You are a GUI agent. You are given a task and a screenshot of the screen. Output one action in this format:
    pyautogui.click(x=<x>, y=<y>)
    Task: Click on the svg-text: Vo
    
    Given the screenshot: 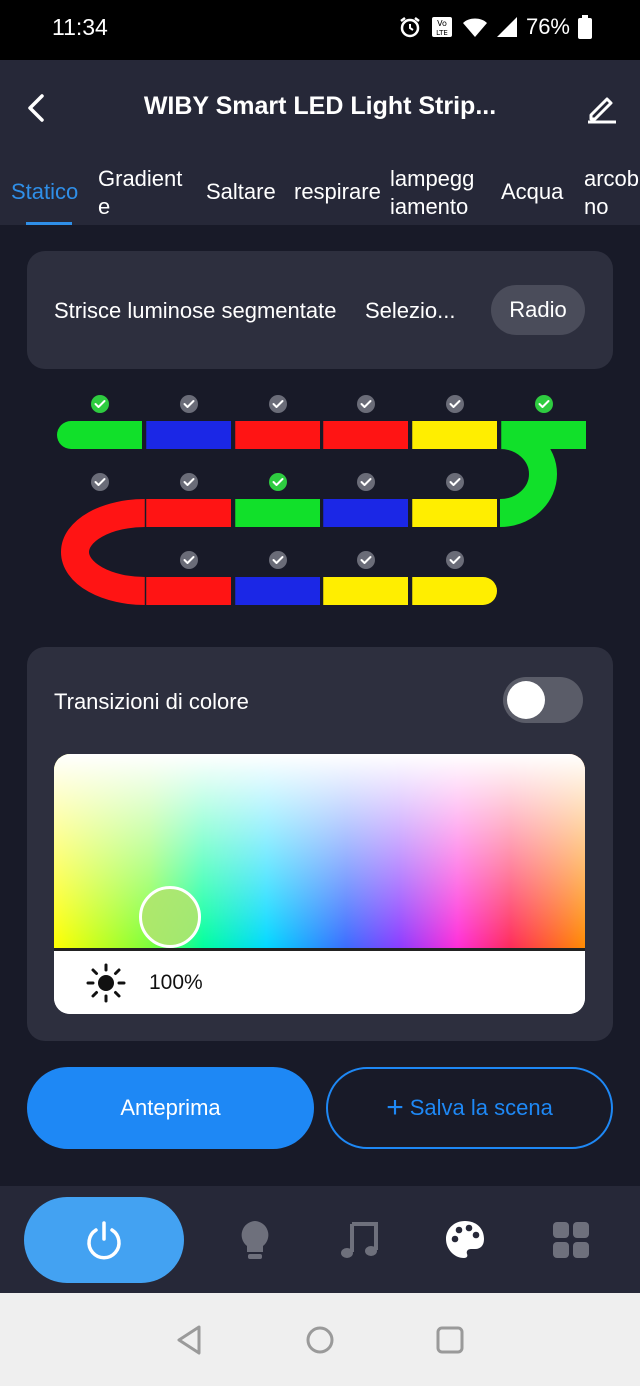 What is the action you would take?
    pyautogui.click(x=442, y=23)
    